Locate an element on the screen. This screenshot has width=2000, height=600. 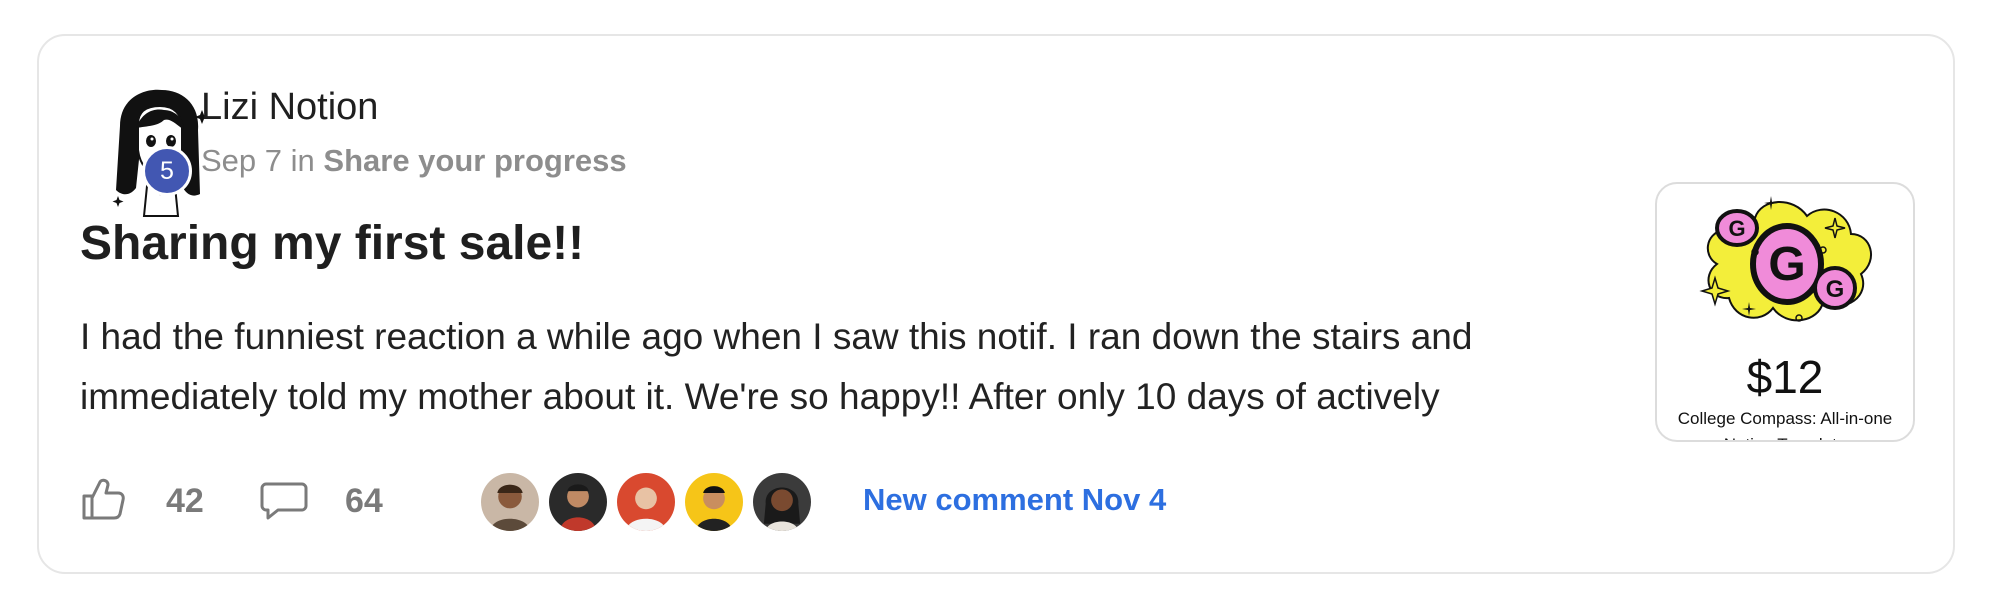
post-actions: 42 64 New comment Nov 4 is located at coordinates (680, 503).